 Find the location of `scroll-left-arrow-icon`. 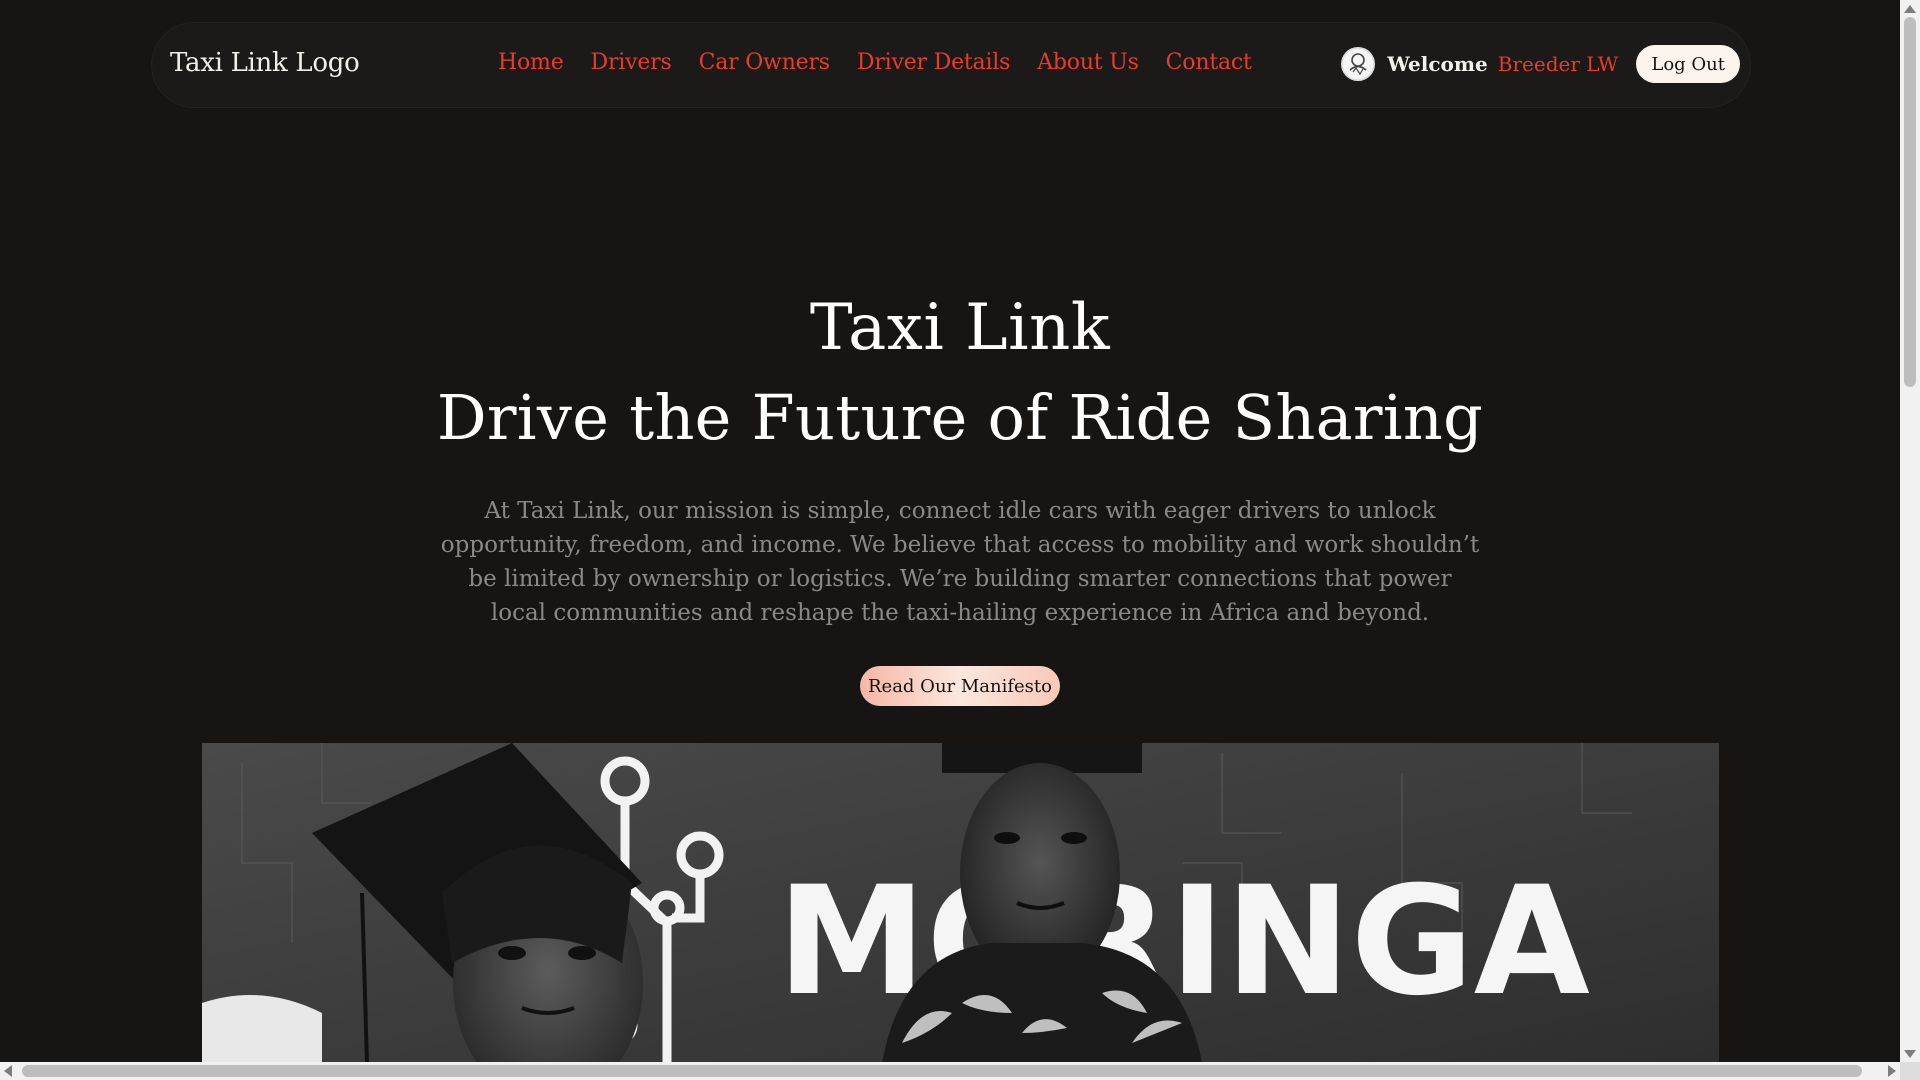

scroll-left-arrow-icon is located at coordinates (8, 1071).